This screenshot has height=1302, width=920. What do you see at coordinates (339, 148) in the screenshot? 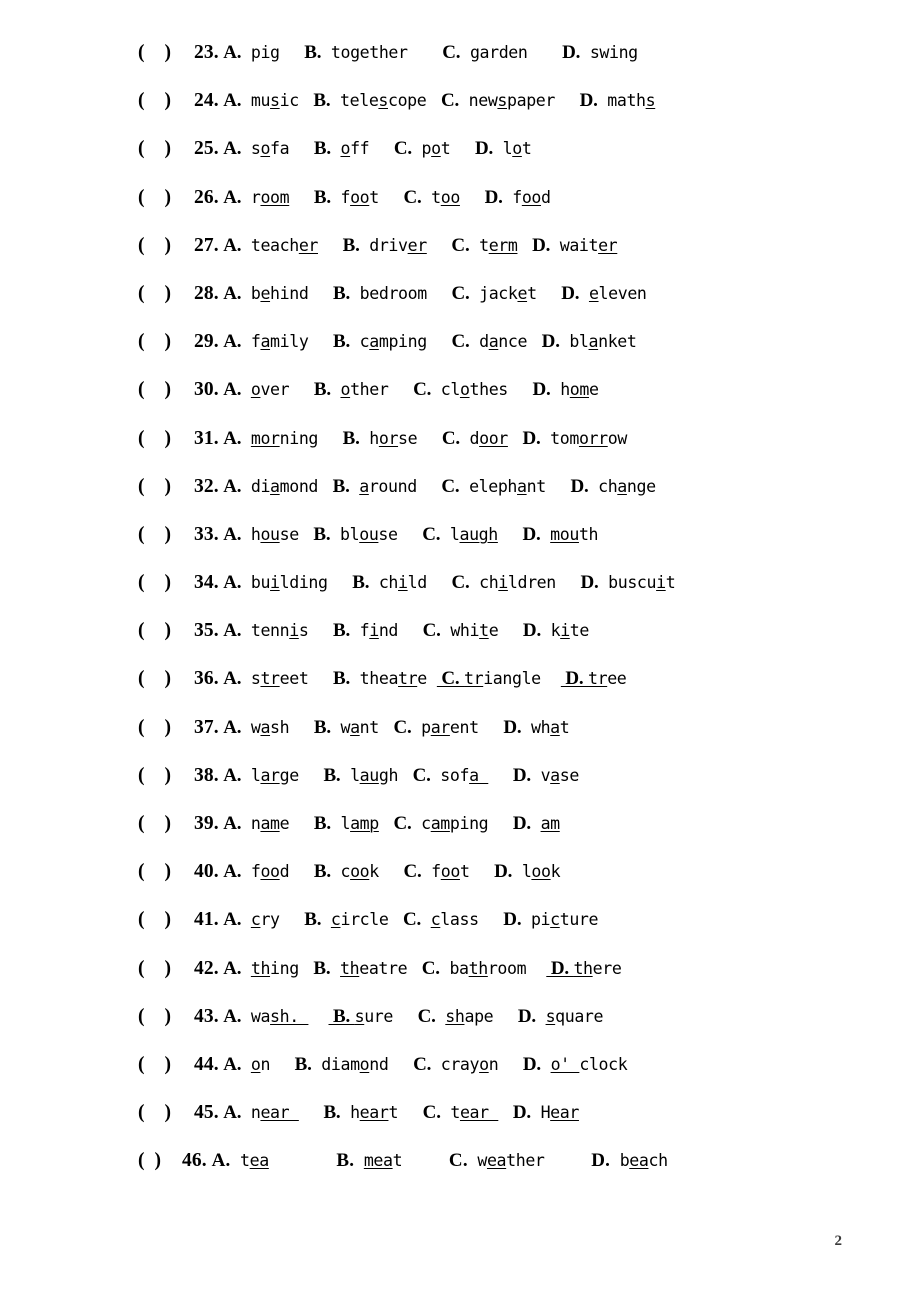
I see `option-choice: B. off` at bounding box center [339, 148].